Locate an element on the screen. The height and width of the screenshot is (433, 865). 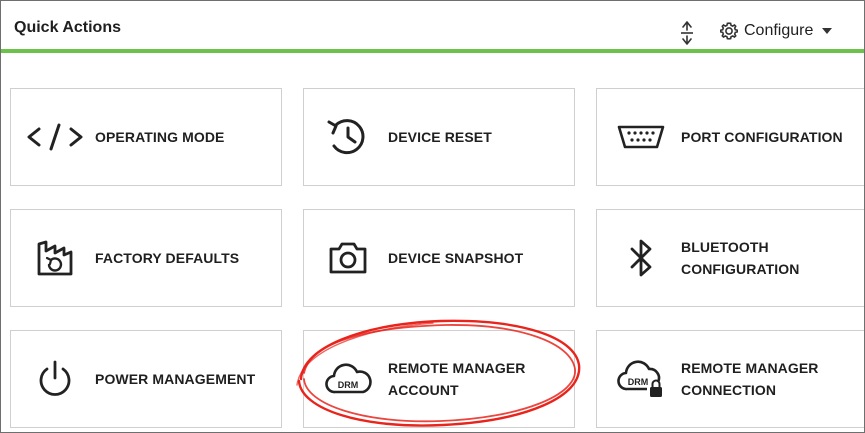
panel-title: Quick Actions is located at coordinates (67, 27).